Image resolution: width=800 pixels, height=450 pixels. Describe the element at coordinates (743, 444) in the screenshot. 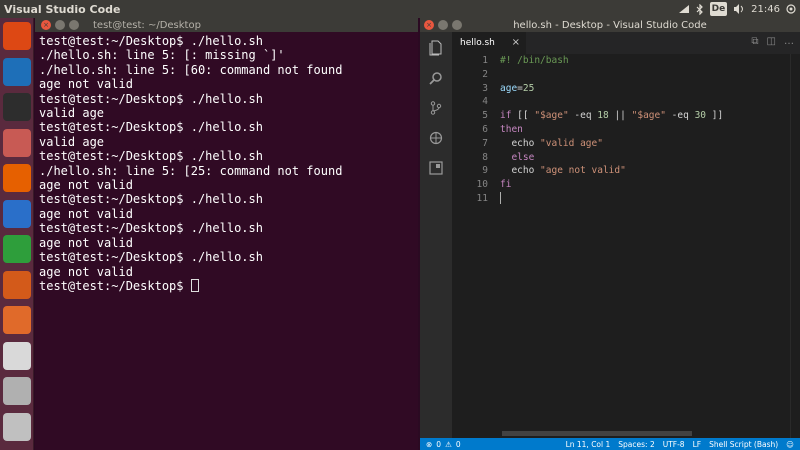

I see `language-mode: Shell Script (Bash)` at that location.